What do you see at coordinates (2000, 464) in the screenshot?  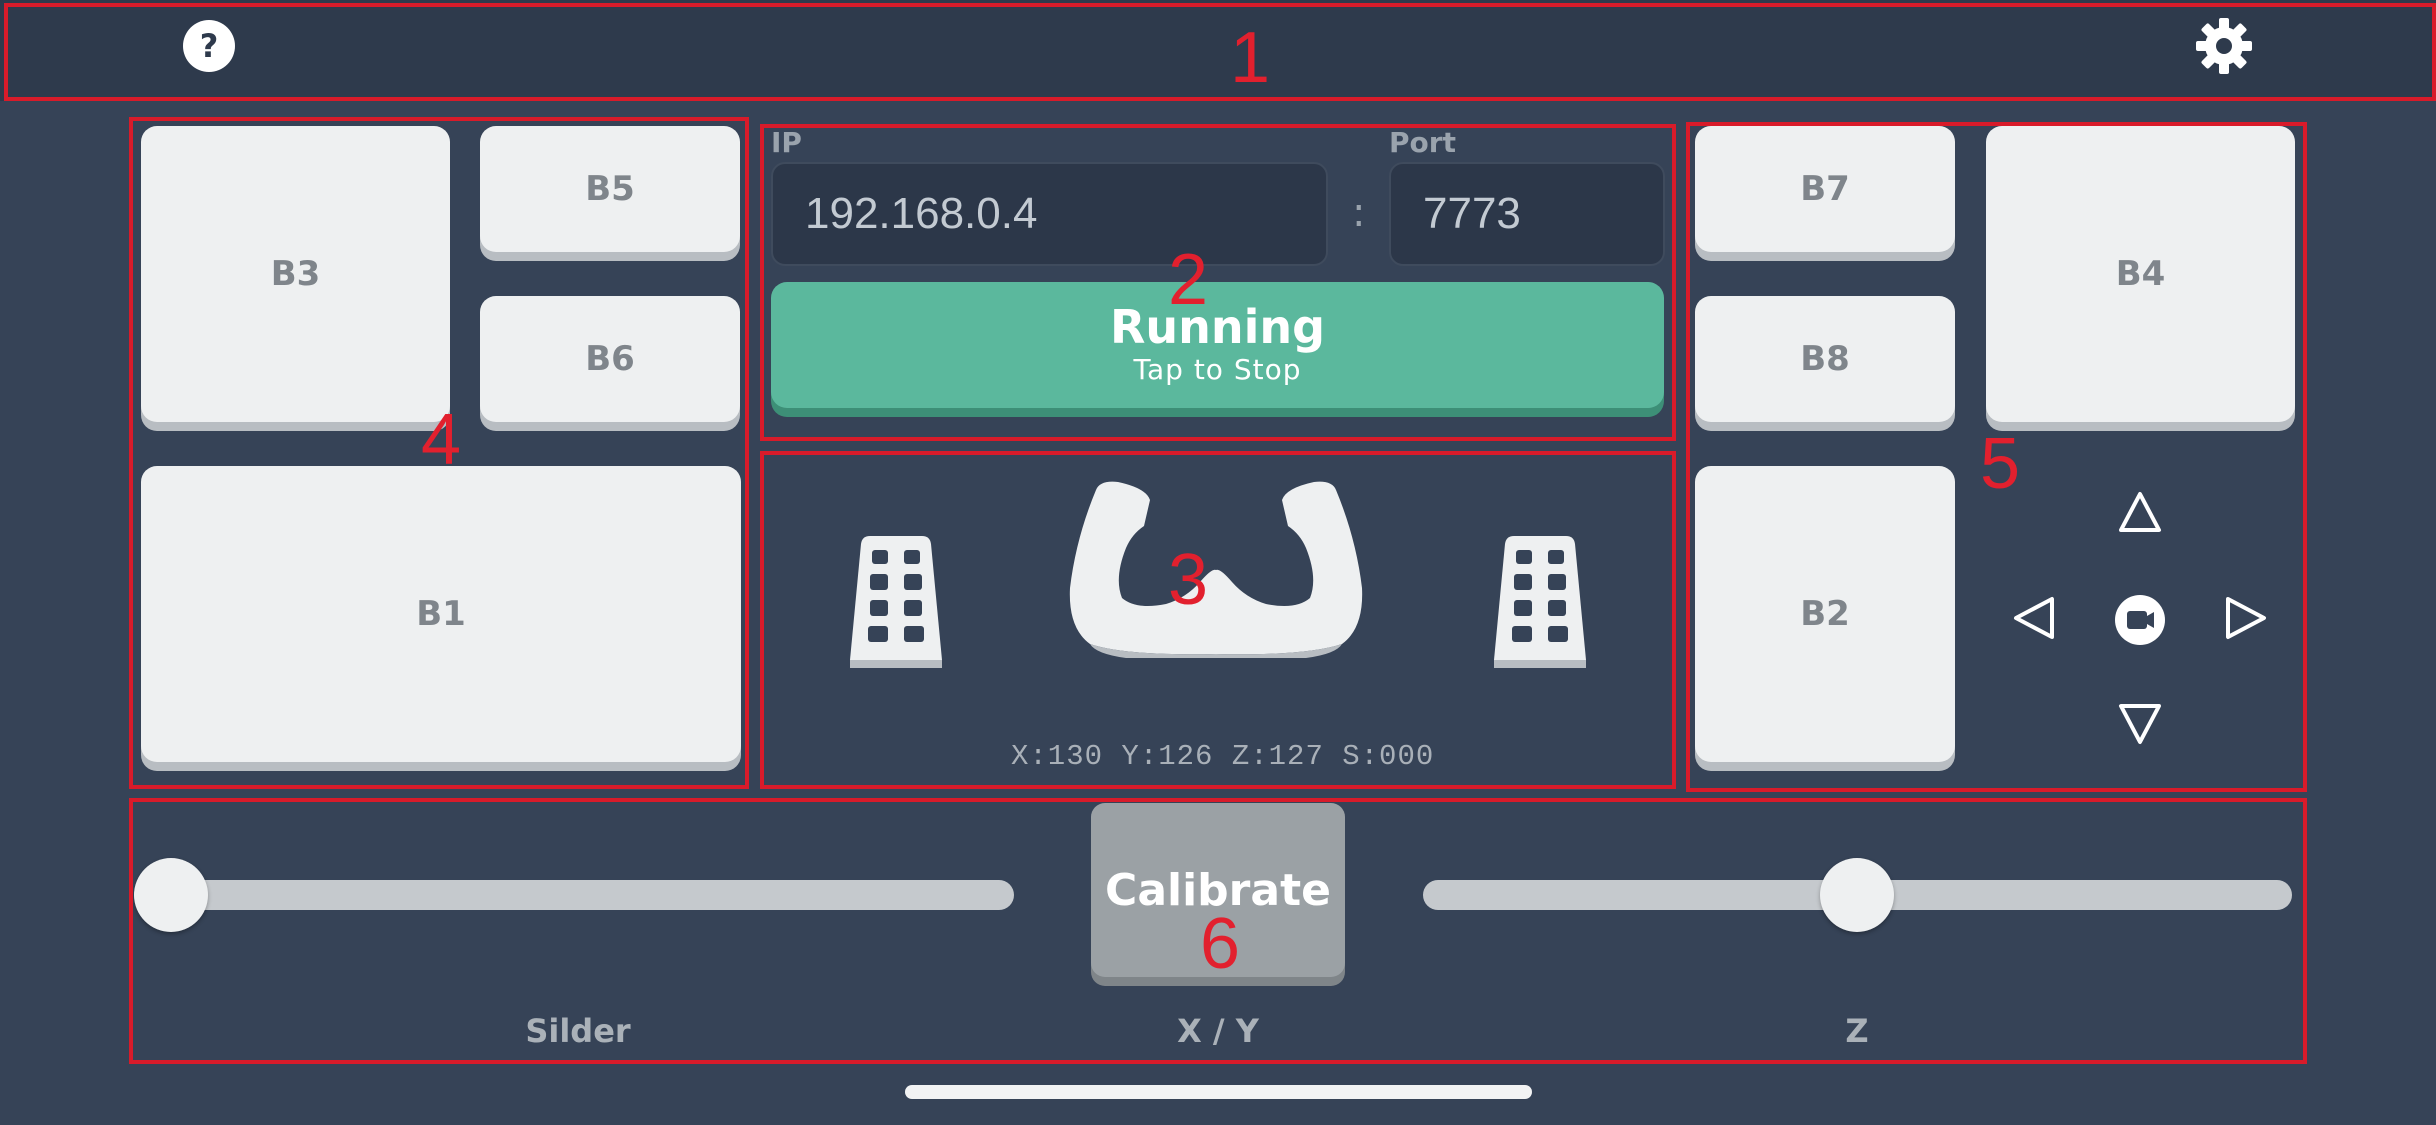 I see `annotation-number-5: 5` at bounding box center [2000, 464].